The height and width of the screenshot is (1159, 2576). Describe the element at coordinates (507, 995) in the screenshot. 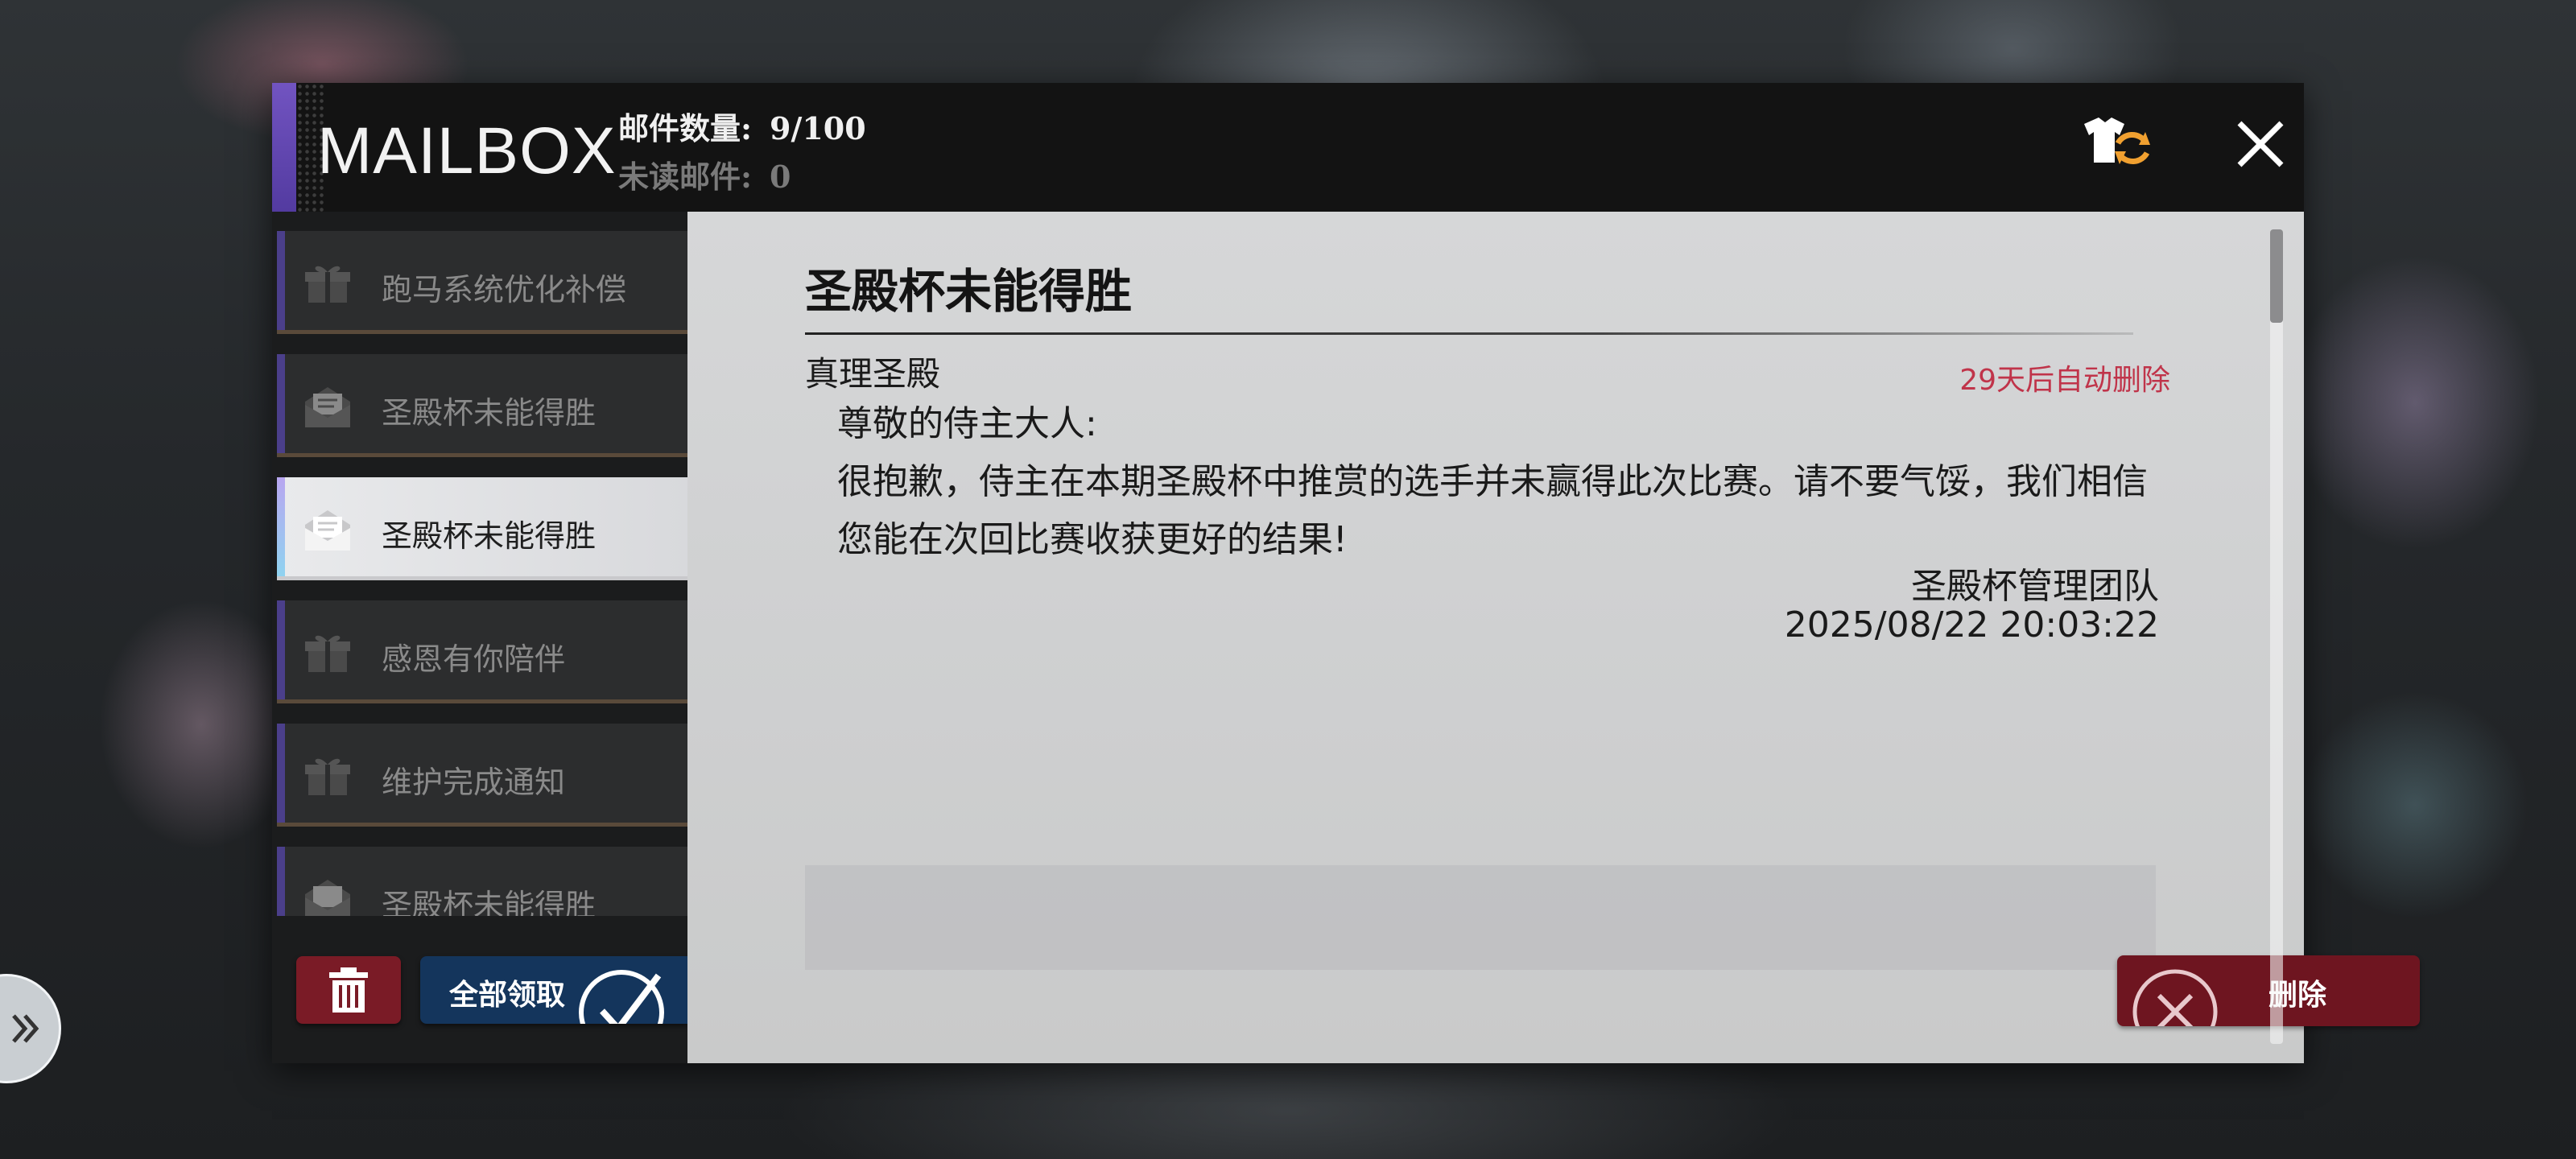

I see `claim-all-label: 全部领取` at that location.